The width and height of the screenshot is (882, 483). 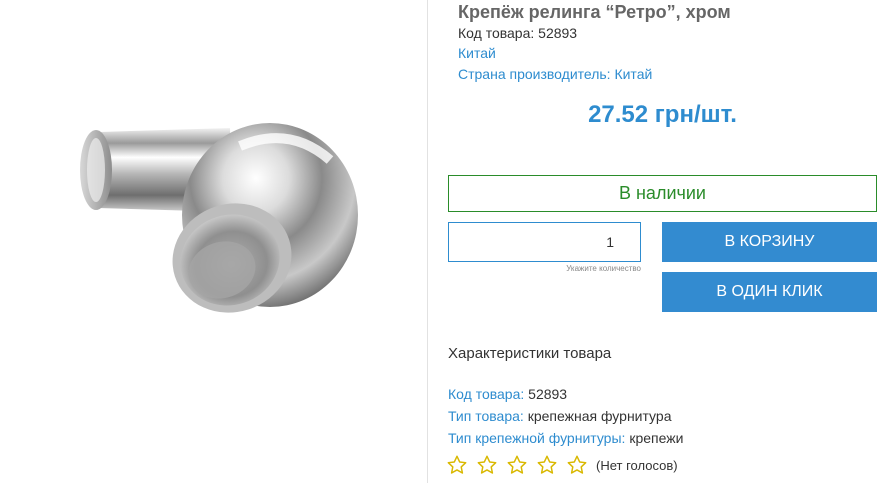 What do you see at coordinates (555, 74) in the screenshot?
I see `country-link: Страна производитель: Китай` at bounding box center [555, 74].